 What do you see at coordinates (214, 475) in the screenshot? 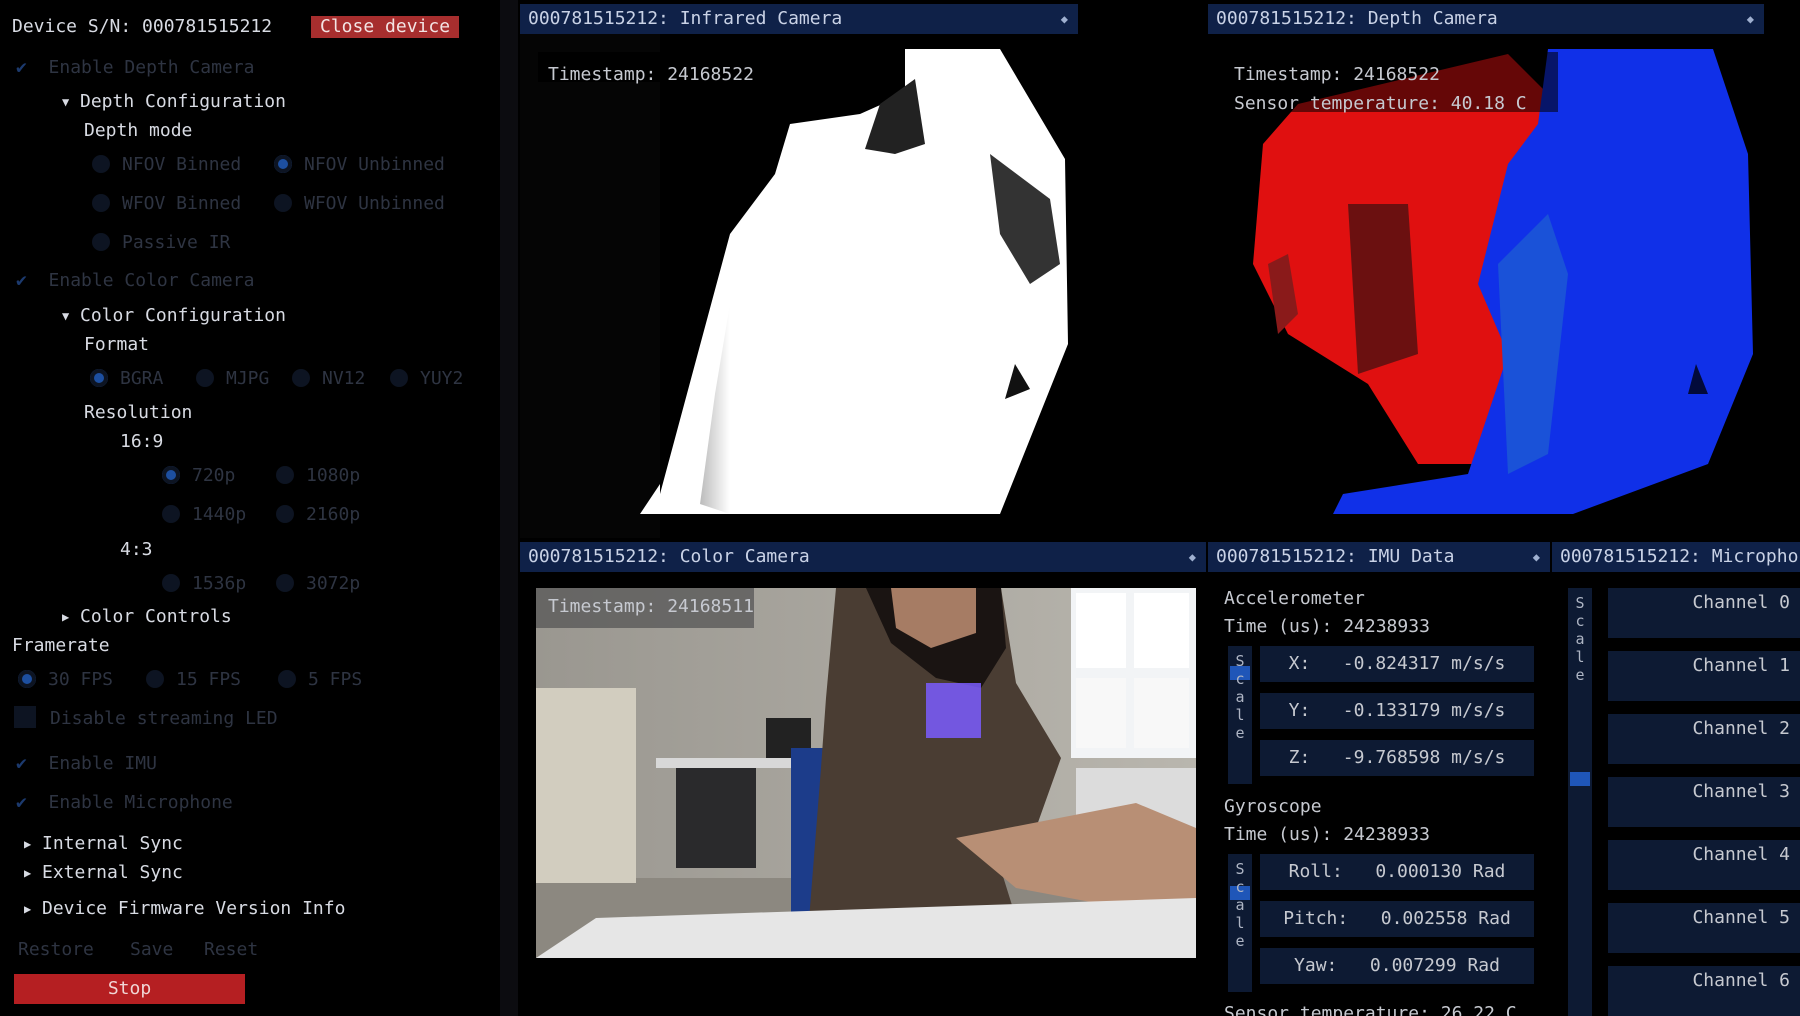
I see `res-text: 720p` at bounding box center [214, 475].